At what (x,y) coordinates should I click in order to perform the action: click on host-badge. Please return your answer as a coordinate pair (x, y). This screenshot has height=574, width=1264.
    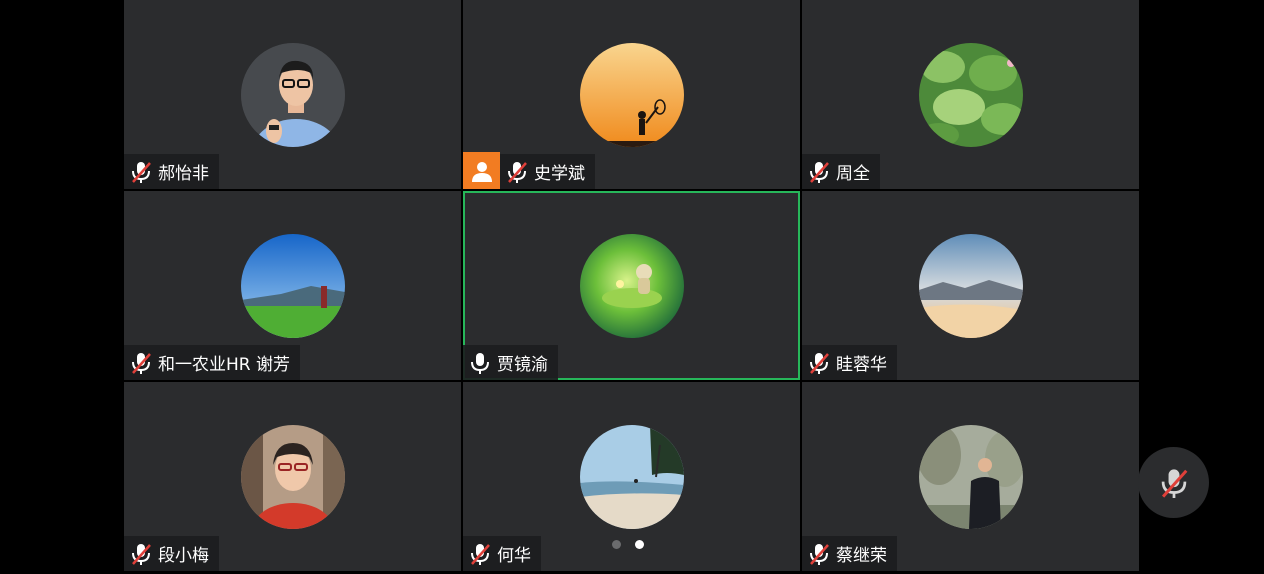
    Looking at the image, I should click on (481, 170).